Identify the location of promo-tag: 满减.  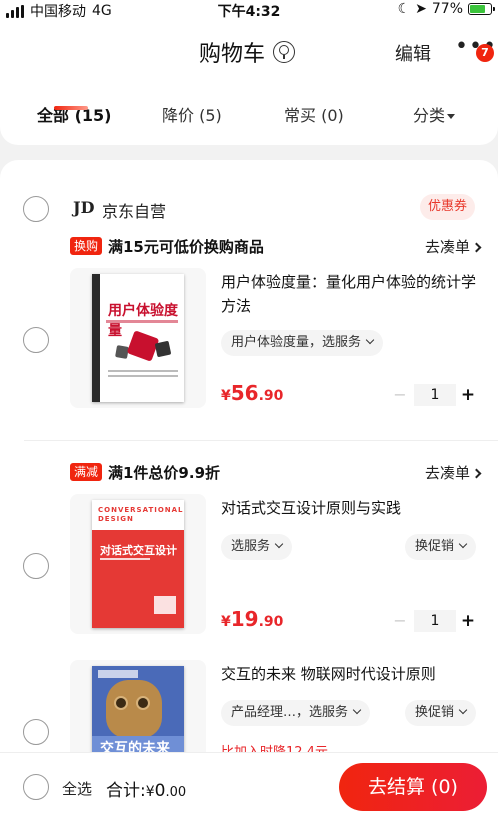
(86, 472).